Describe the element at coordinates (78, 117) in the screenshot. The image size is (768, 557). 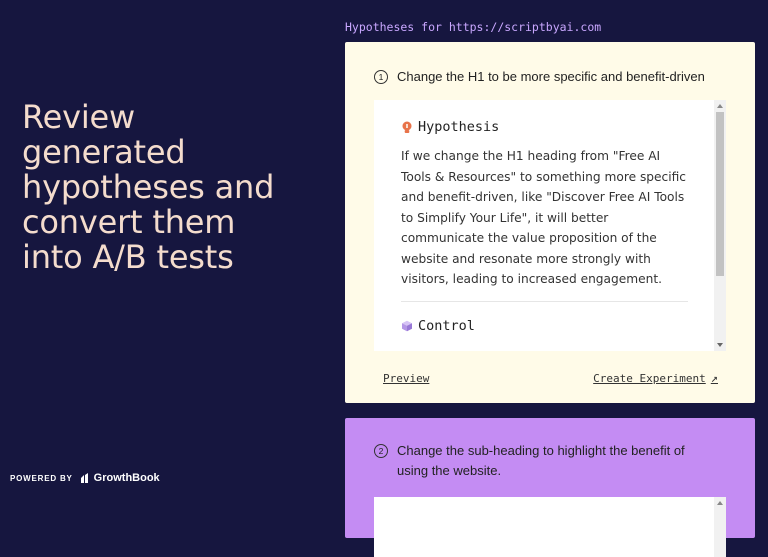
I see `hero-line: Review` at that location.